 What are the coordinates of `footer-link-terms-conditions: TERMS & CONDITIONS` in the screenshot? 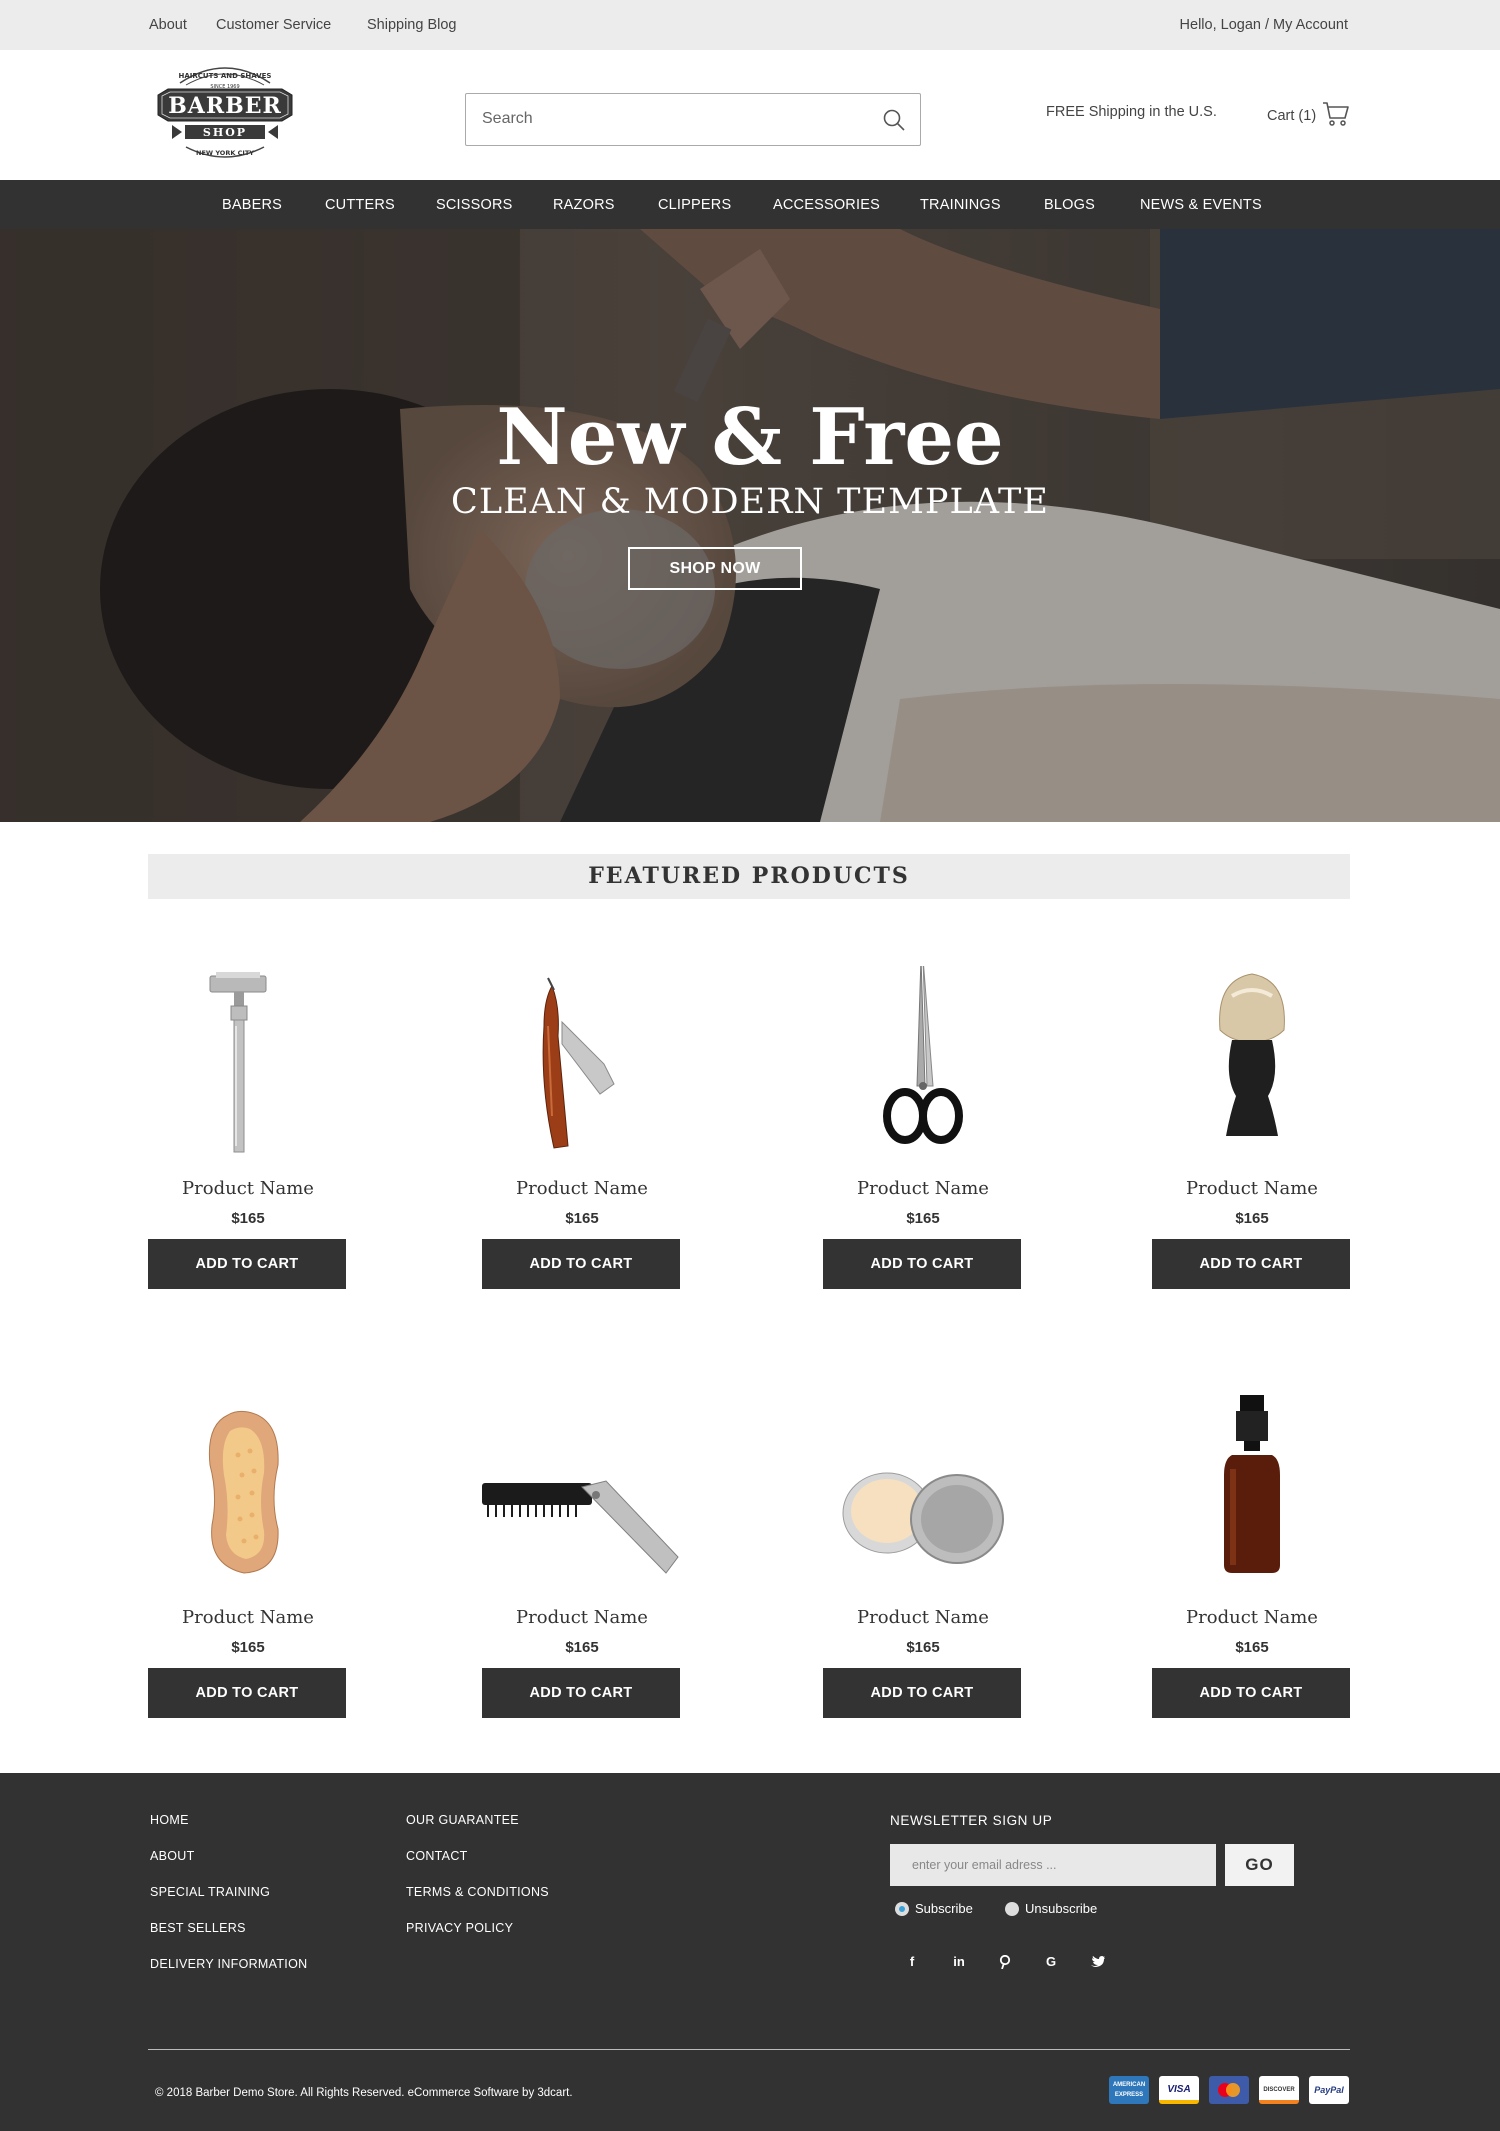 It's located at (477, 1892).